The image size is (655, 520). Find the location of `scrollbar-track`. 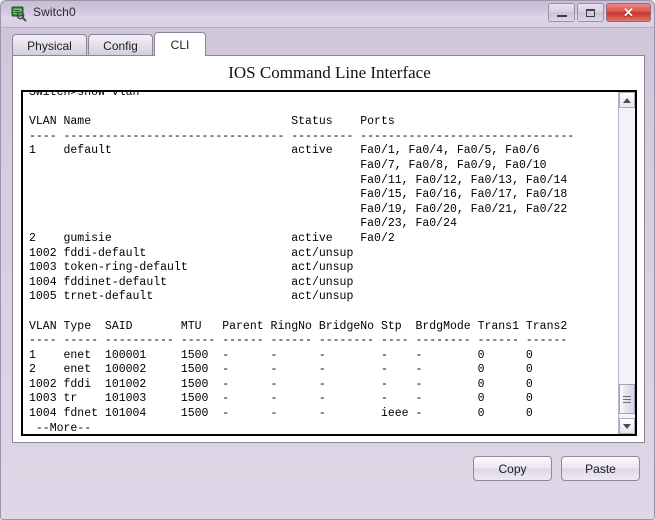

scrollbar-track is located at coordinates (627, 263).